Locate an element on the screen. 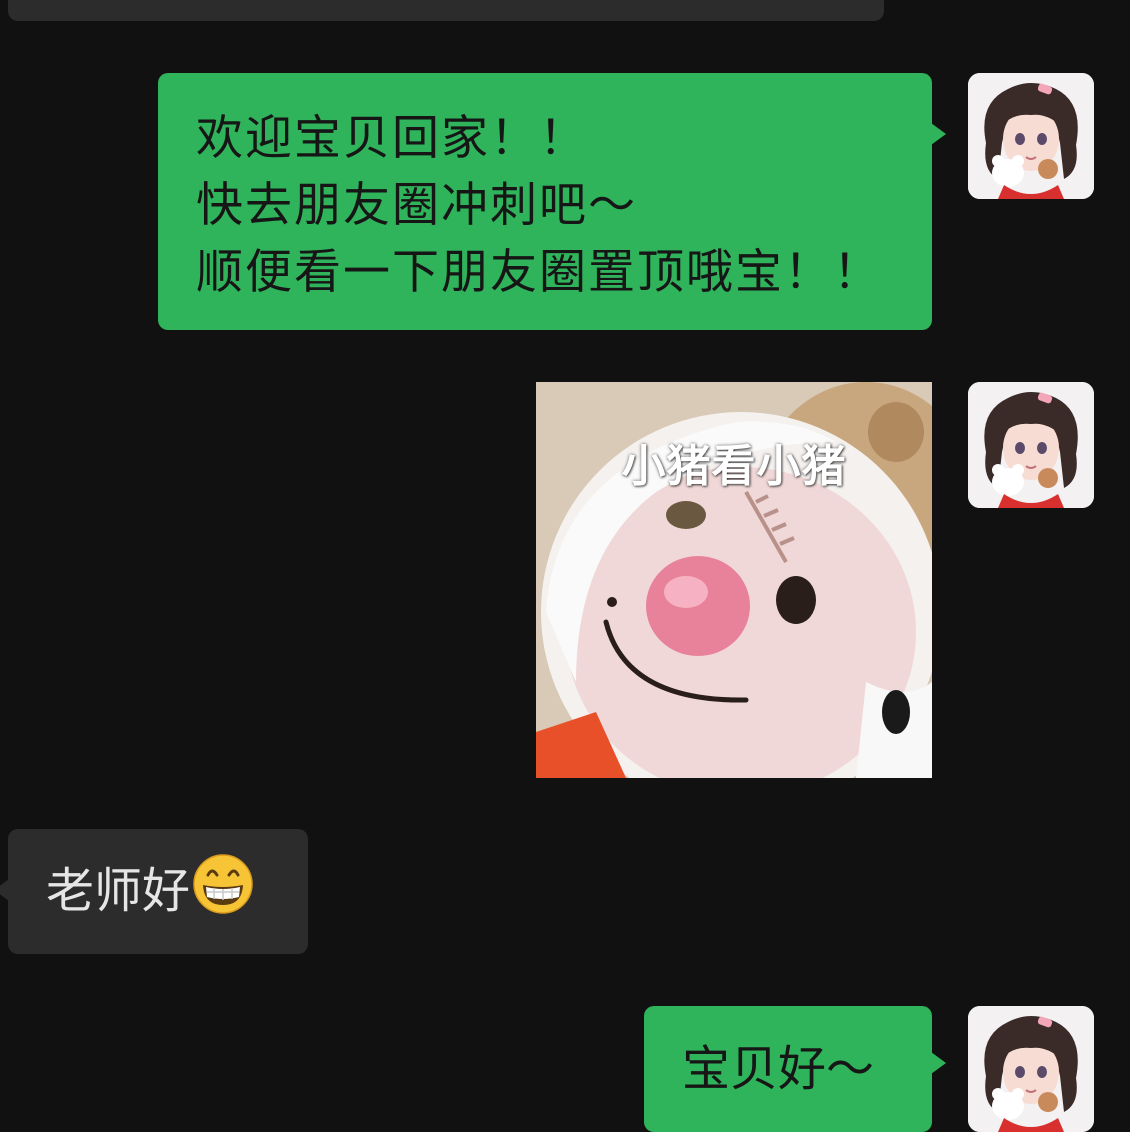  message-text-line: 欢迎宝贝回家！！ is located at coordinates (392, 138).